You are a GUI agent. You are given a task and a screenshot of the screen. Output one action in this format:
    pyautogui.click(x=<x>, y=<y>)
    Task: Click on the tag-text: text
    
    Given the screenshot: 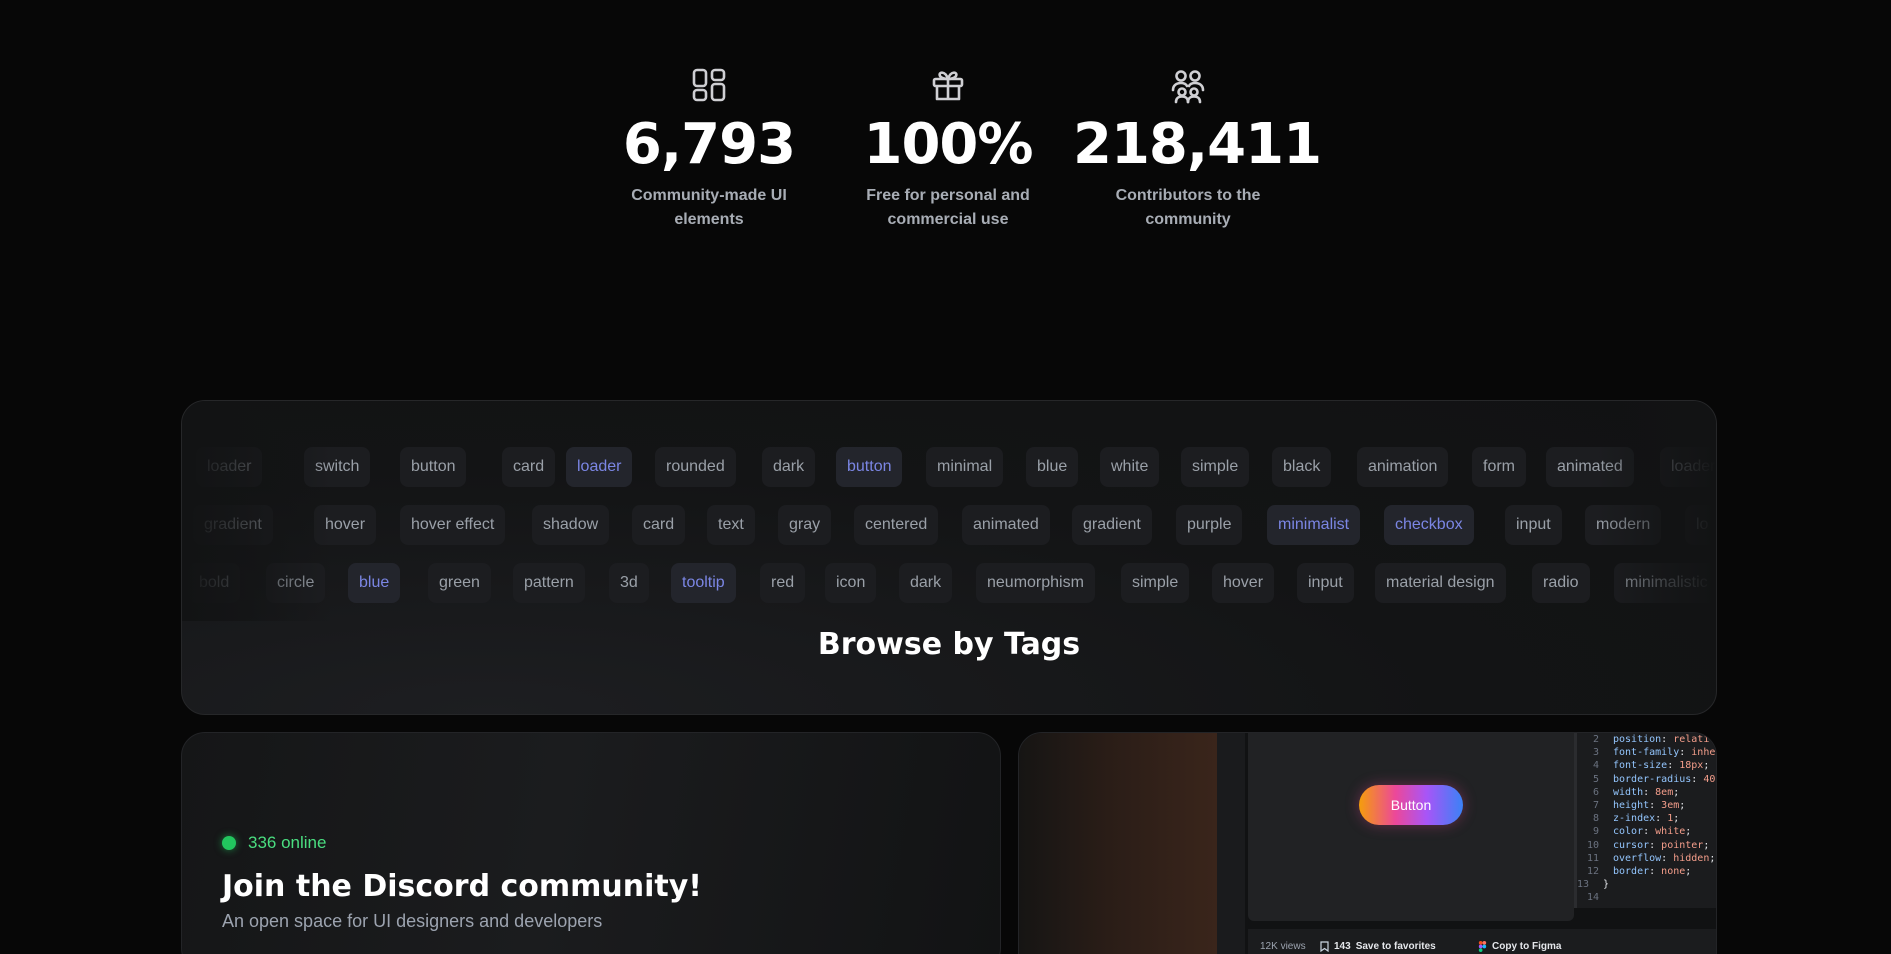 What is the action you would take?
    pyautogui.click(x=731, y=525)
    